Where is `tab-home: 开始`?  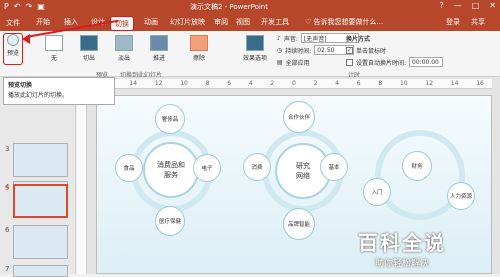
tab-home: 开始 is located at coordinates (43, 22).